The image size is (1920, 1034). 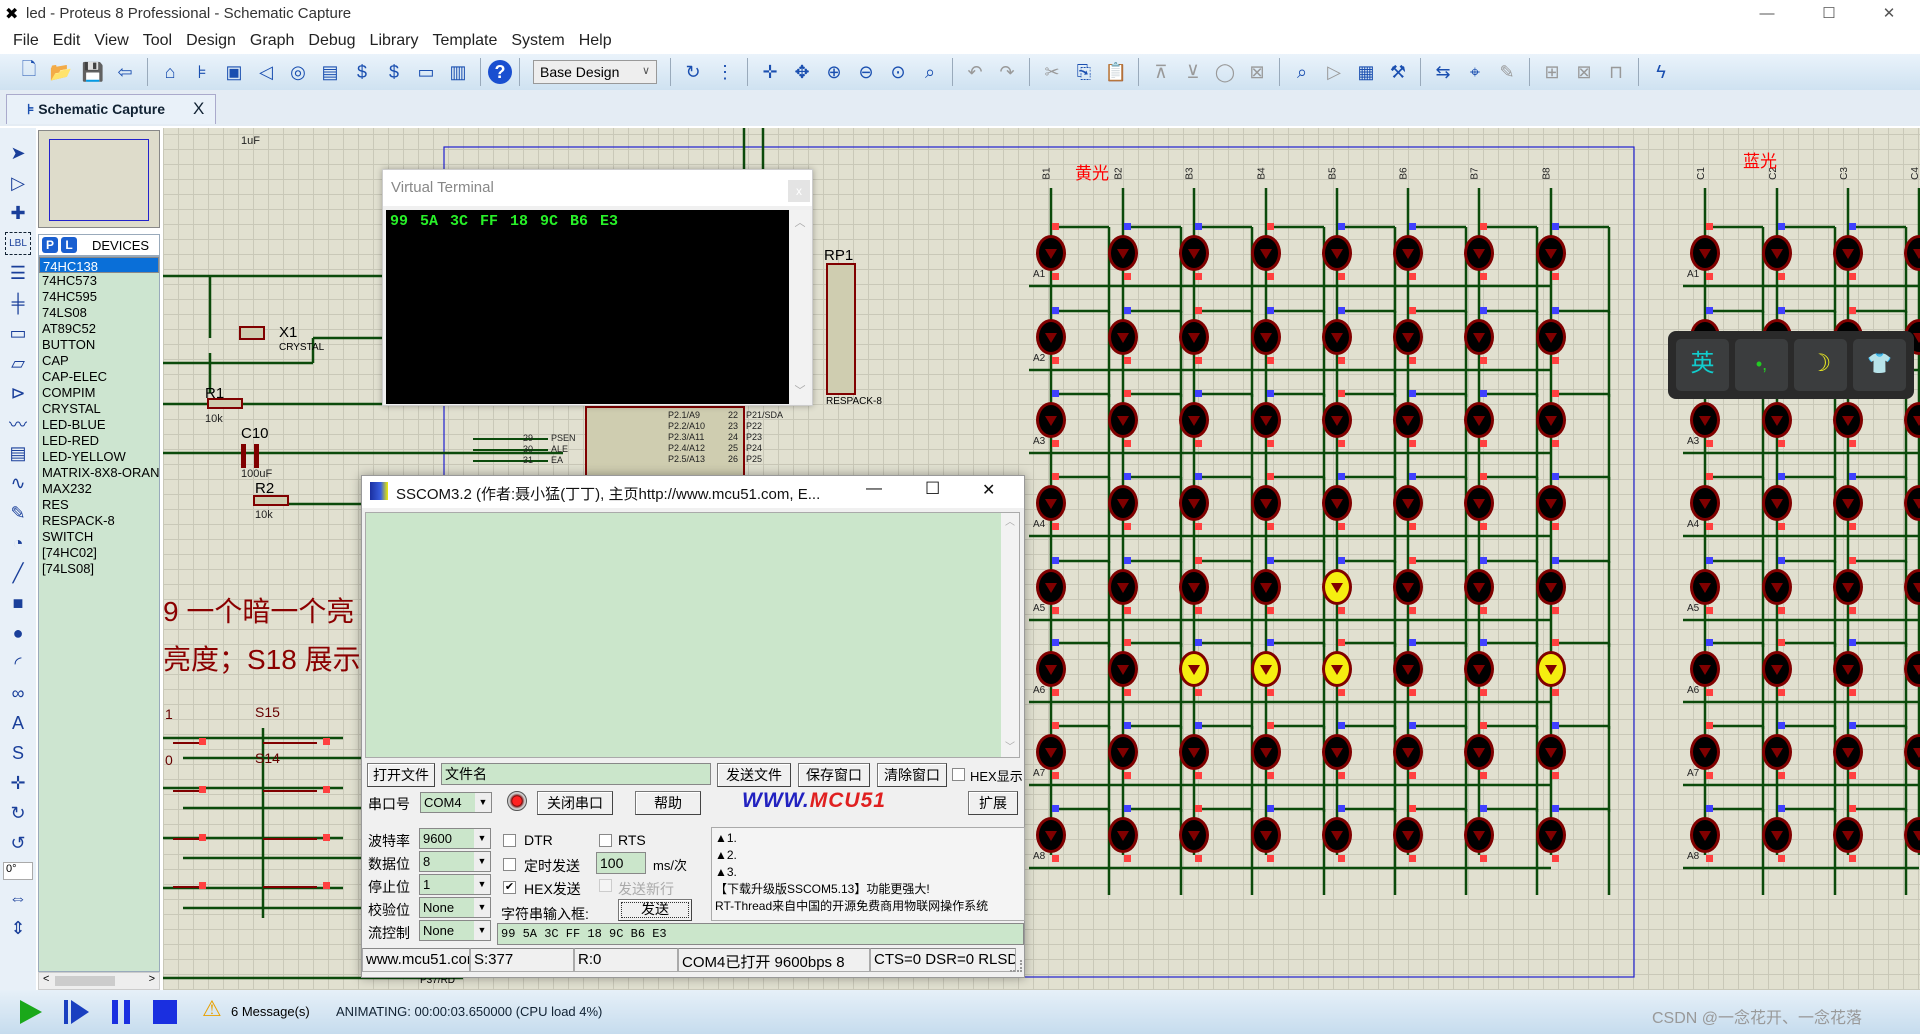 What do you see at coordinates (655, 910) in the screenshot?
I see `send-button: 发送` at bounding box center [655, 910].